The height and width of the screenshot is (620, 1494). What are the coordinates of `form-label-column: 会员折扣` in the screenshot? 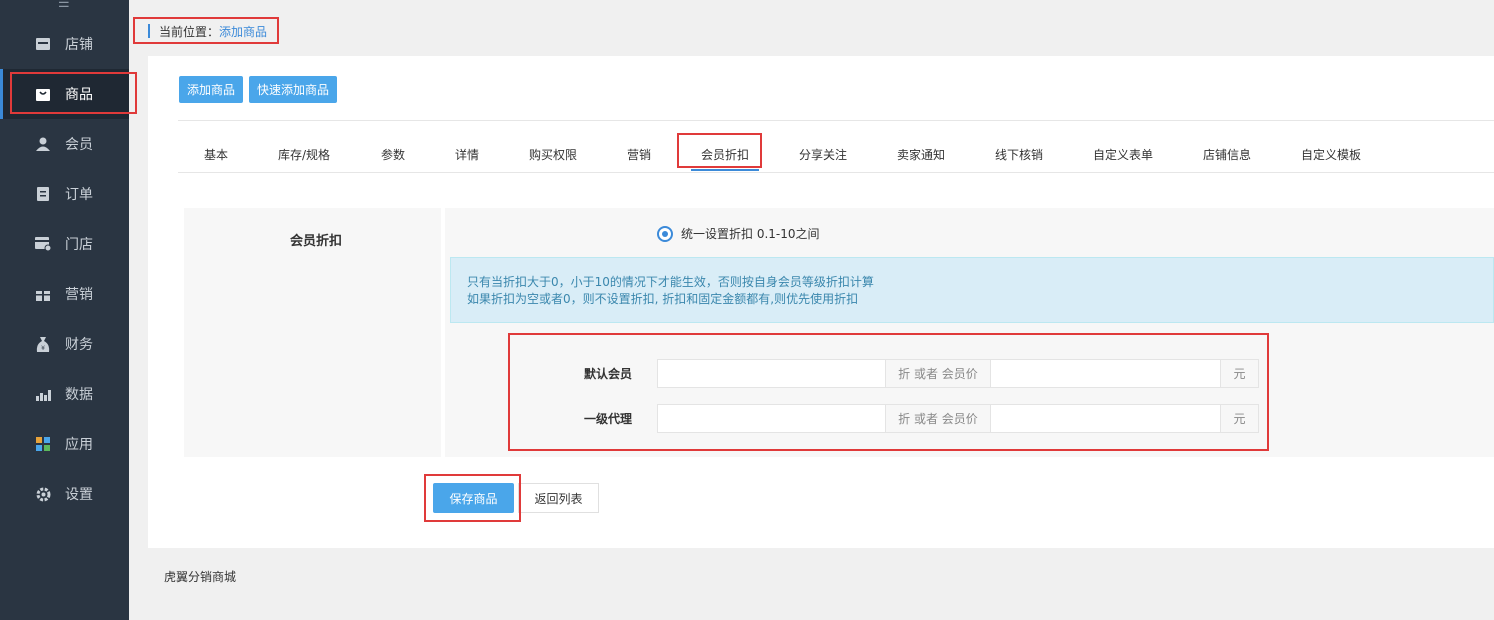 It's located at (312, 332).